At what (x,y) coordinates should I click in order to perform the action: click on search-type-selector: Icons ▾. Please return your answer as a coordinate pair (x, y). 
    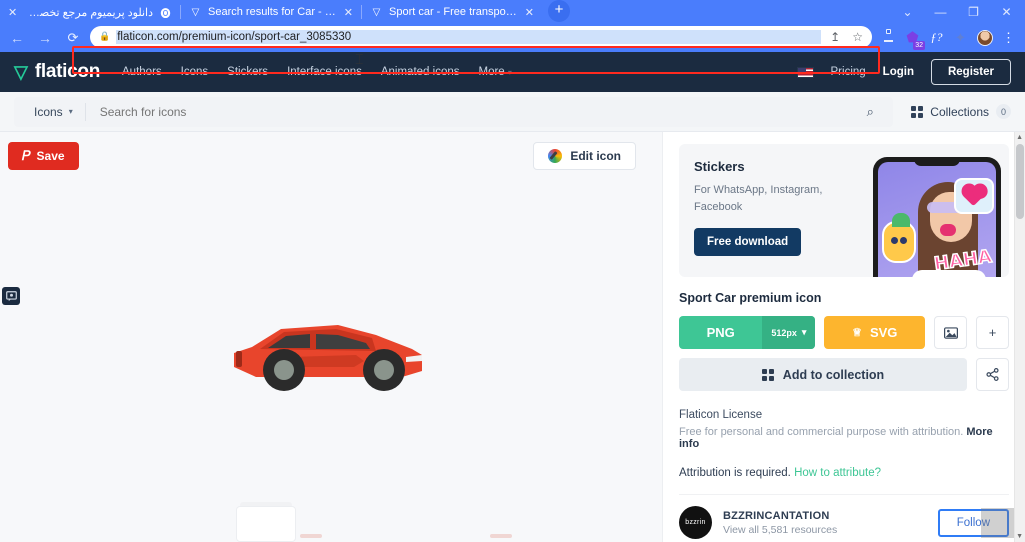
    Looking at the image, I should click on (52, 112).